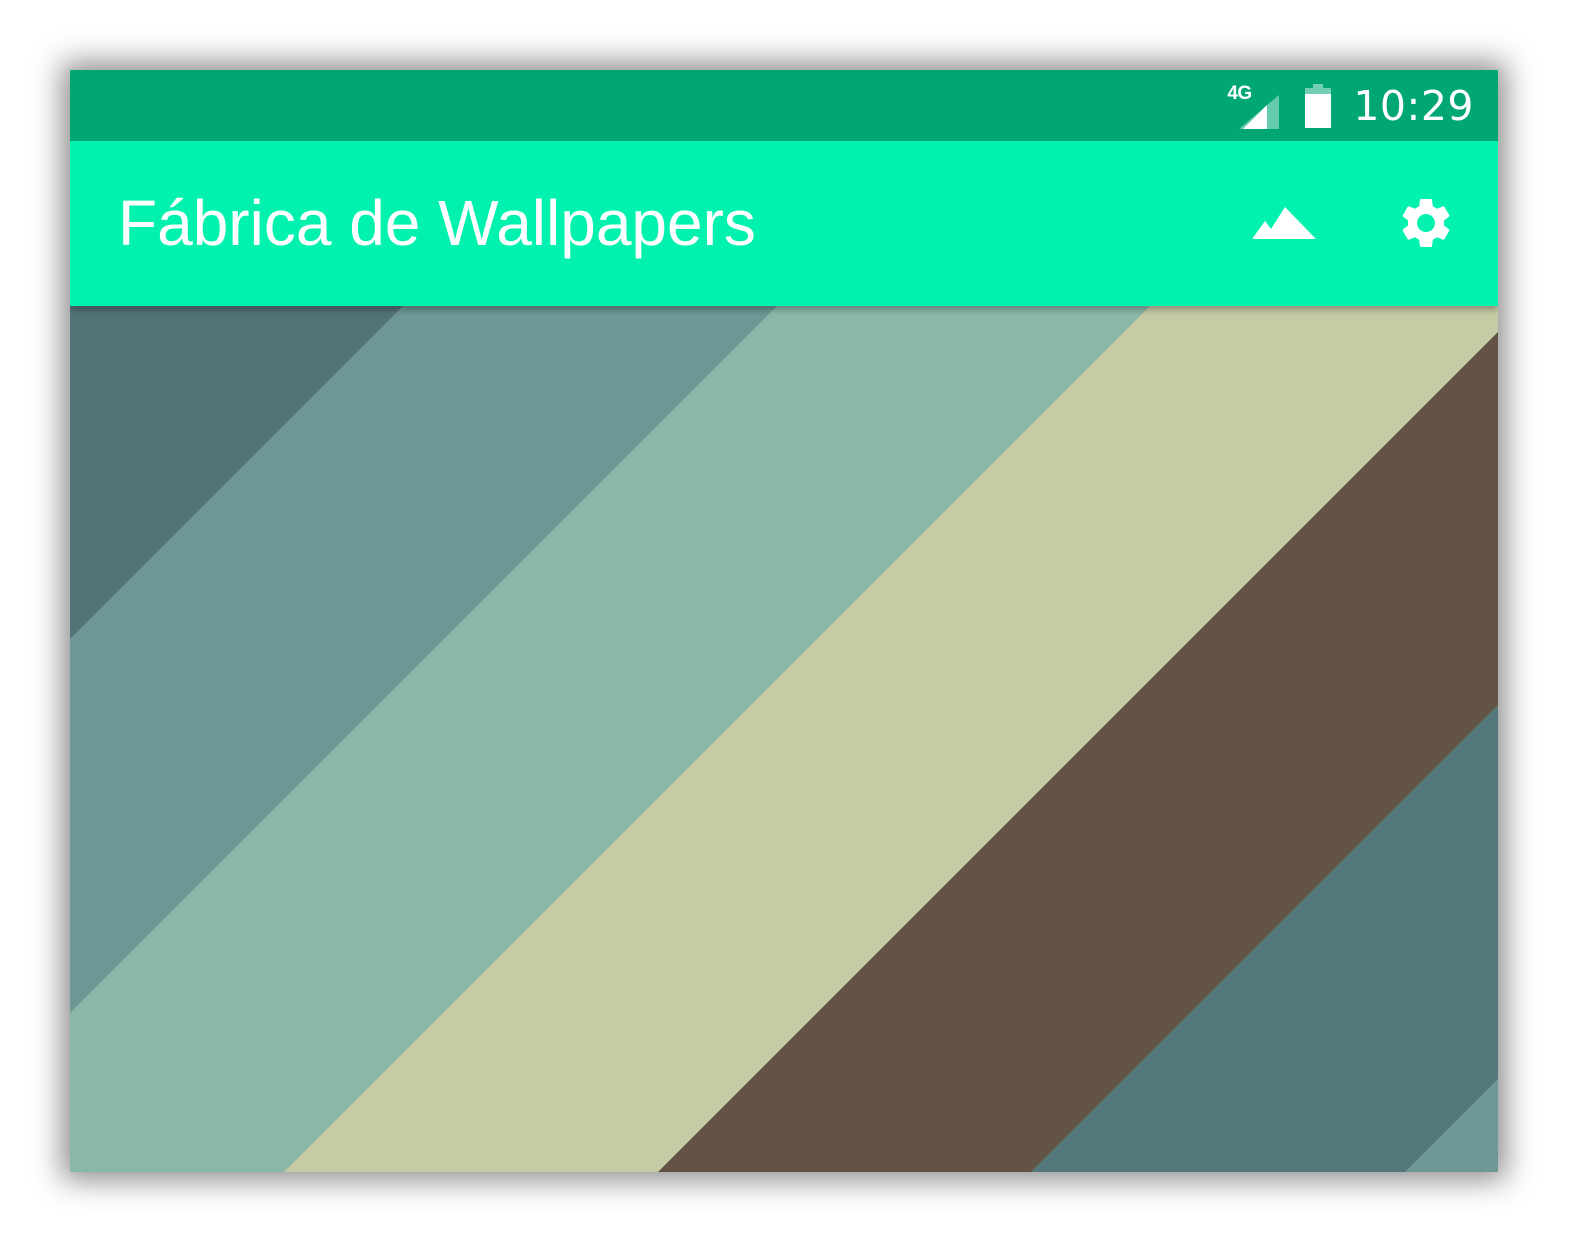  I want to click on status-icons: 4G 10:29, so click(1350, 105).